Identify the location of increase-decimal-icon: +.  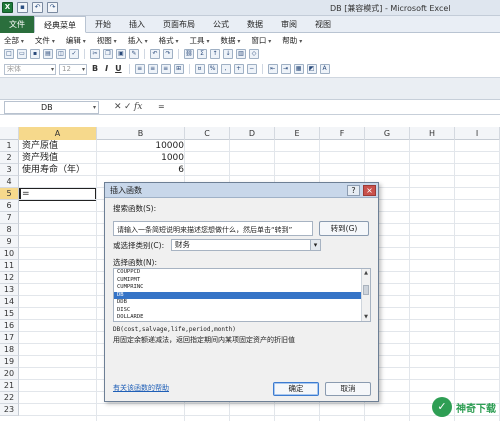
(238, 69).